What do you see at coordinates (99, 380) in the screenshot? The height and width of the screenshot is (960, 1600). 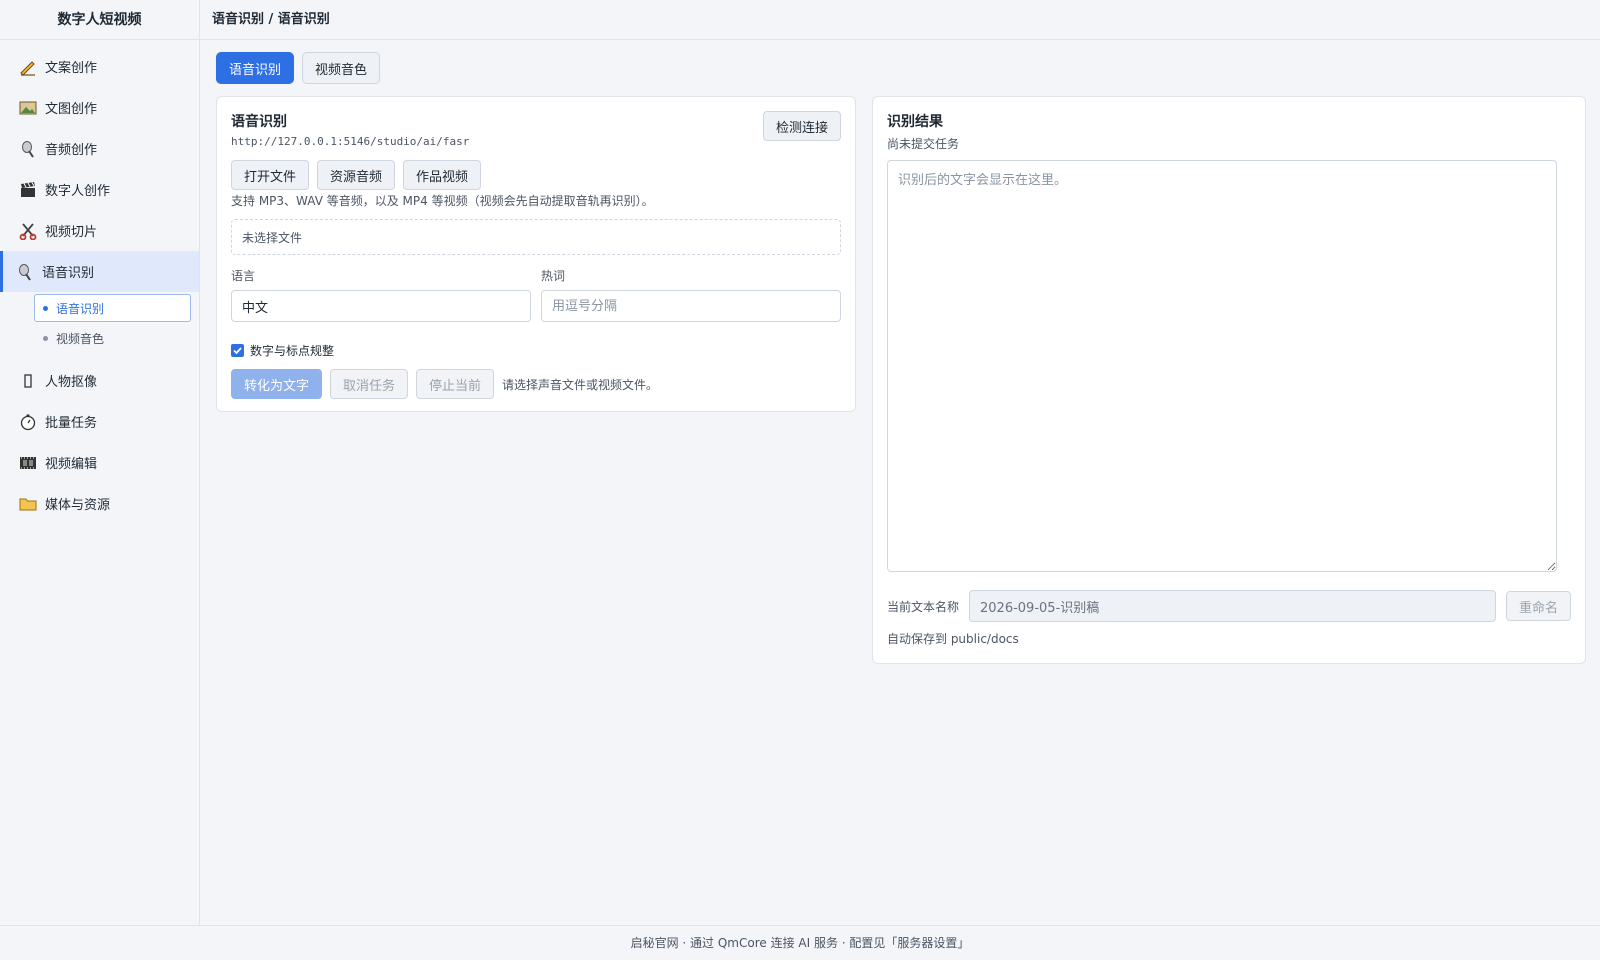 I see `sidebar-item-person-matting: 人物抠像` at bounding box center [99, 380].